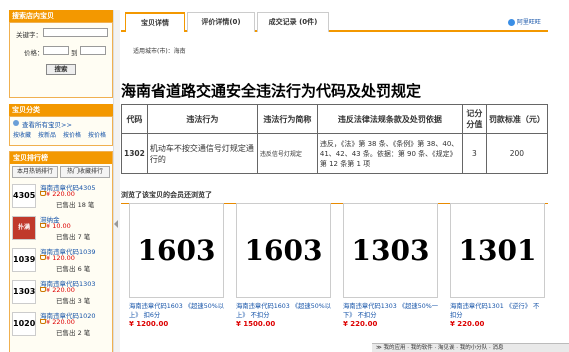 The width and height of the screenshot is (569, 352). I want to click on product-card: 1603 海南违章代码1603 《超速50%以上》 不扣分 ¥ 1500.00, so click(283, 265).